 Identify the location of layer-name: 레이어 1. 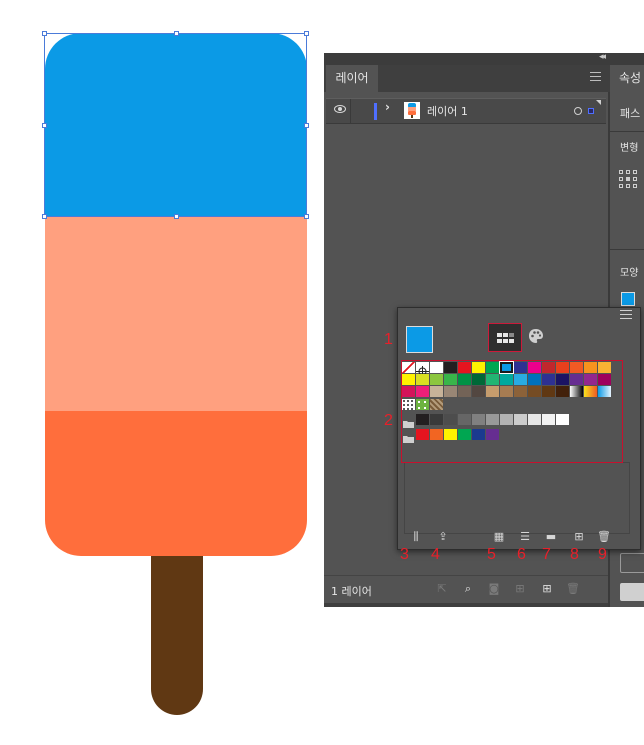
(447, 111).